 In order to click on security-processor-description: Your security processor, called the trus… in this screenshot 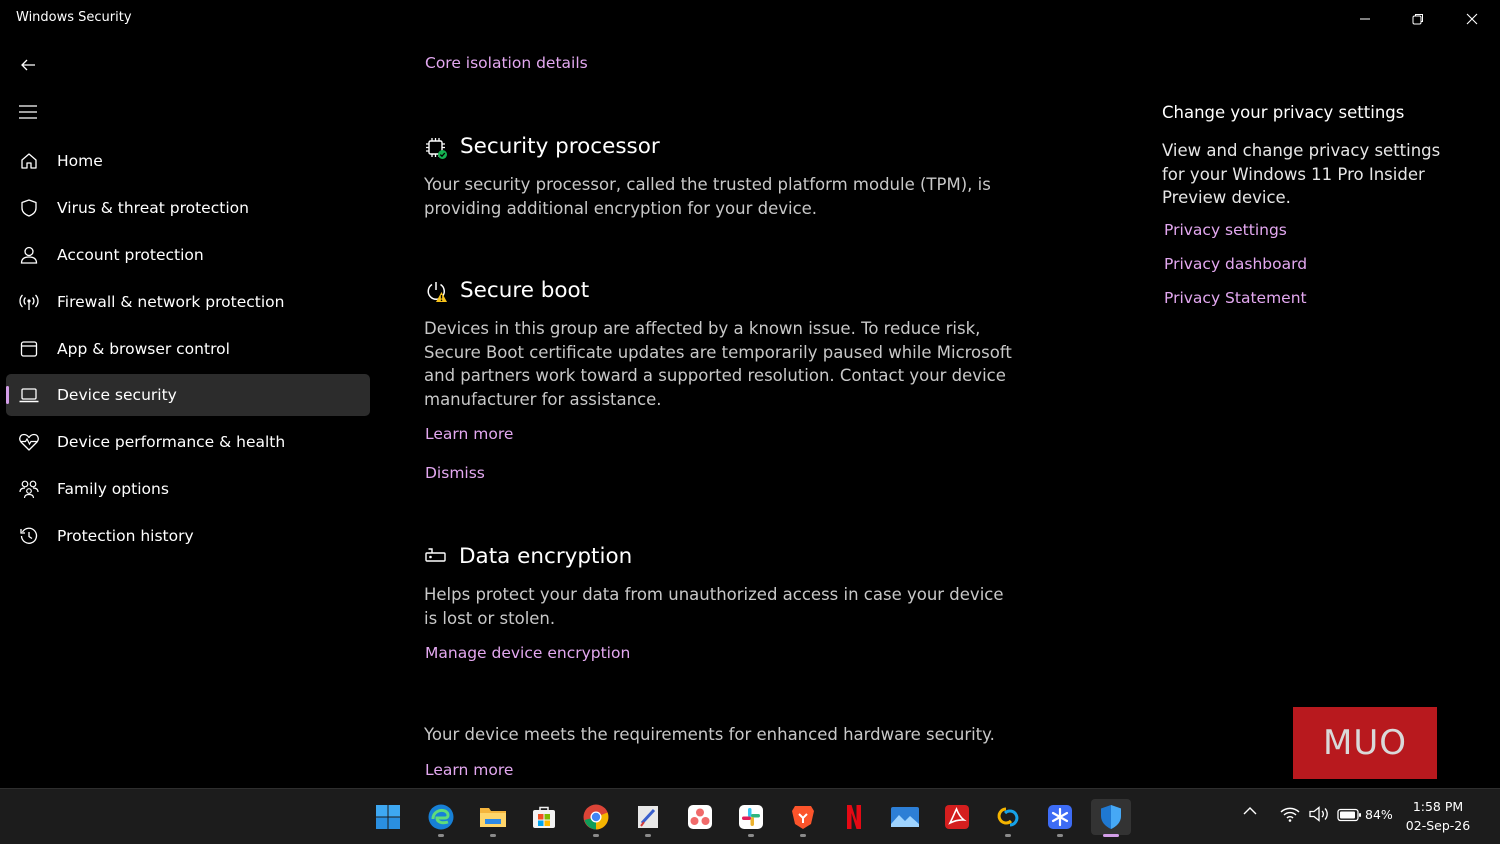, I will do `click(707, 196)`.